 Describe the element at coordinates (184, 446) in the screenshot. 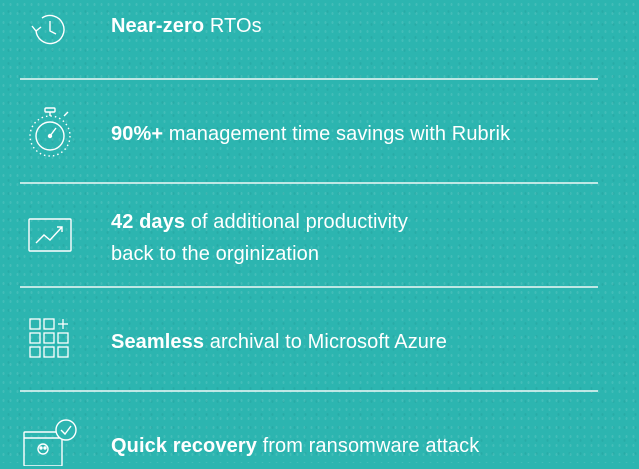

I see `item-5-bold: Quick recovery` at that location.